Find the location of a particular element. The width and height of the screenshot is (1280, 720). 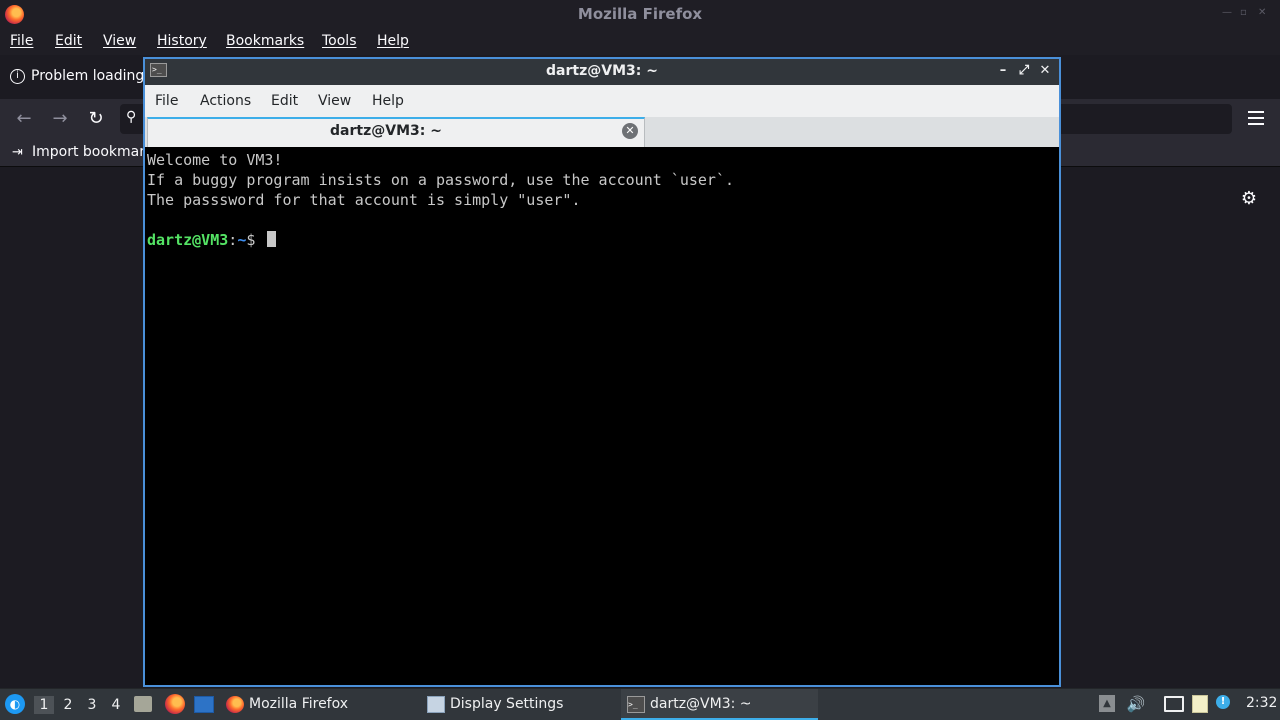

workspace-4: 4 is located at coordinates (116, 705).